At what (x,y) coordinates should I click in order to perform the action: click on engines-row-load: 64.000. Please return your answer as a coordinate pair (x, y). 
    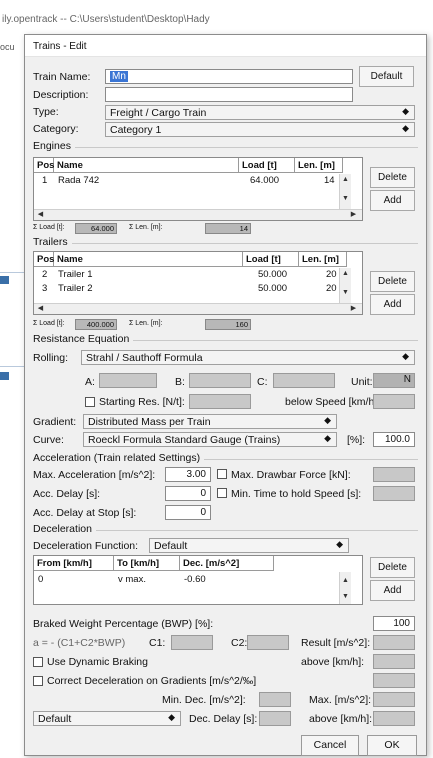
    Looking at the image, I should click on (264, 180).